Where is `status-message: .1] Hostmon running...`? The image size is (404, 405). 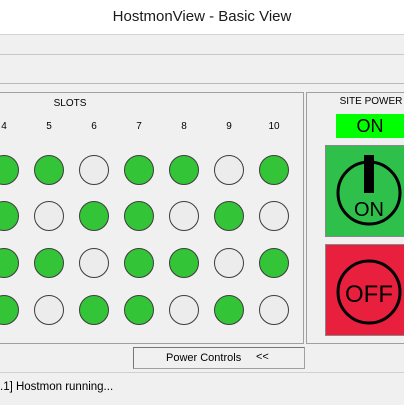
status-message: .1] Hostmon running... is located at coordinates (57, 387).